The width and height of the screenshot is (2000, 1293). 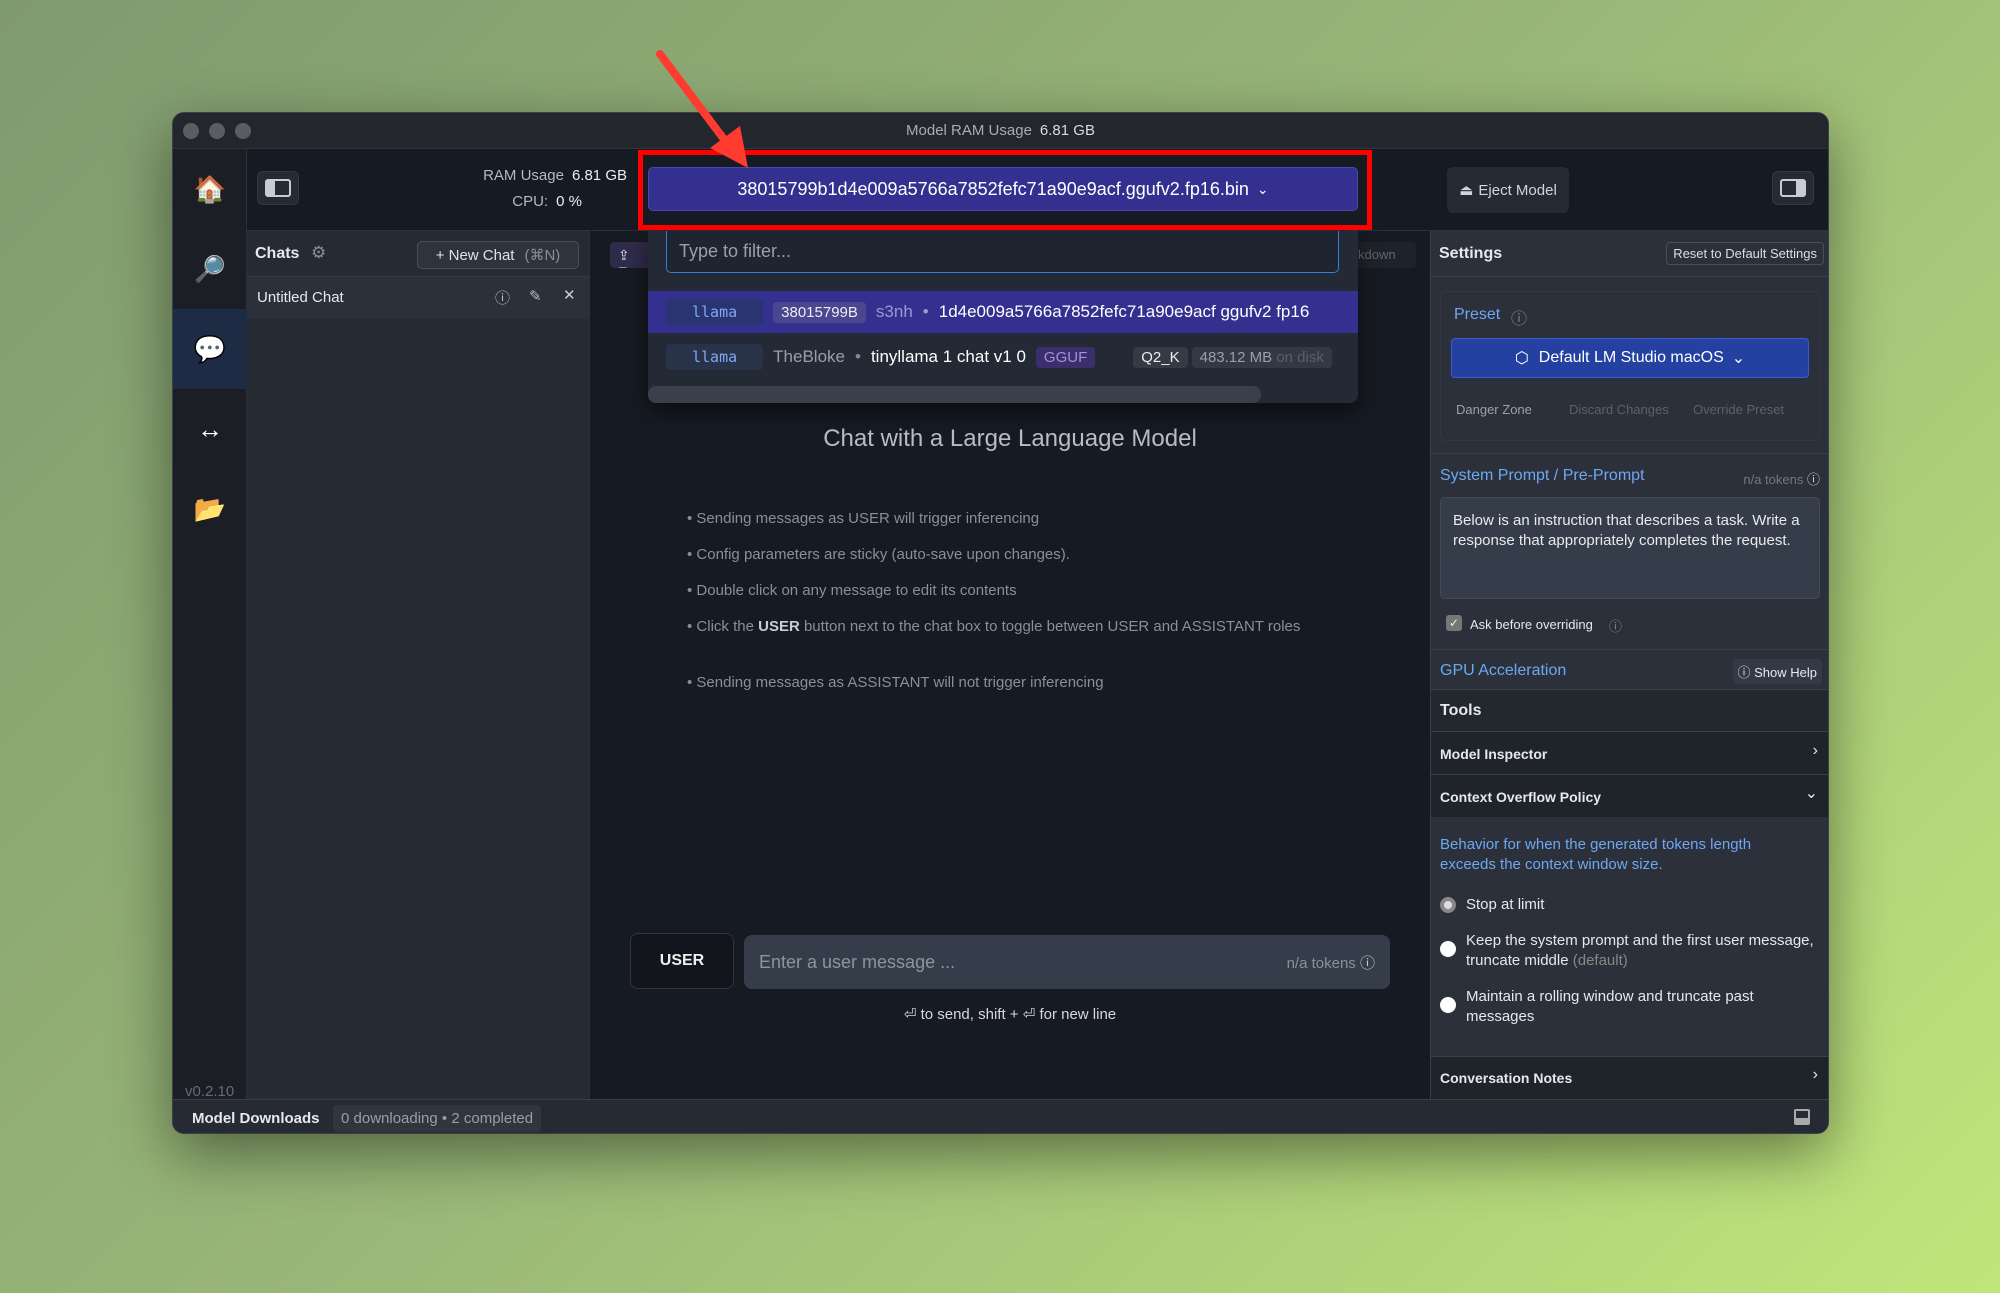 I want to click on arrows-icon: ↔, so click(x=210, y=428).